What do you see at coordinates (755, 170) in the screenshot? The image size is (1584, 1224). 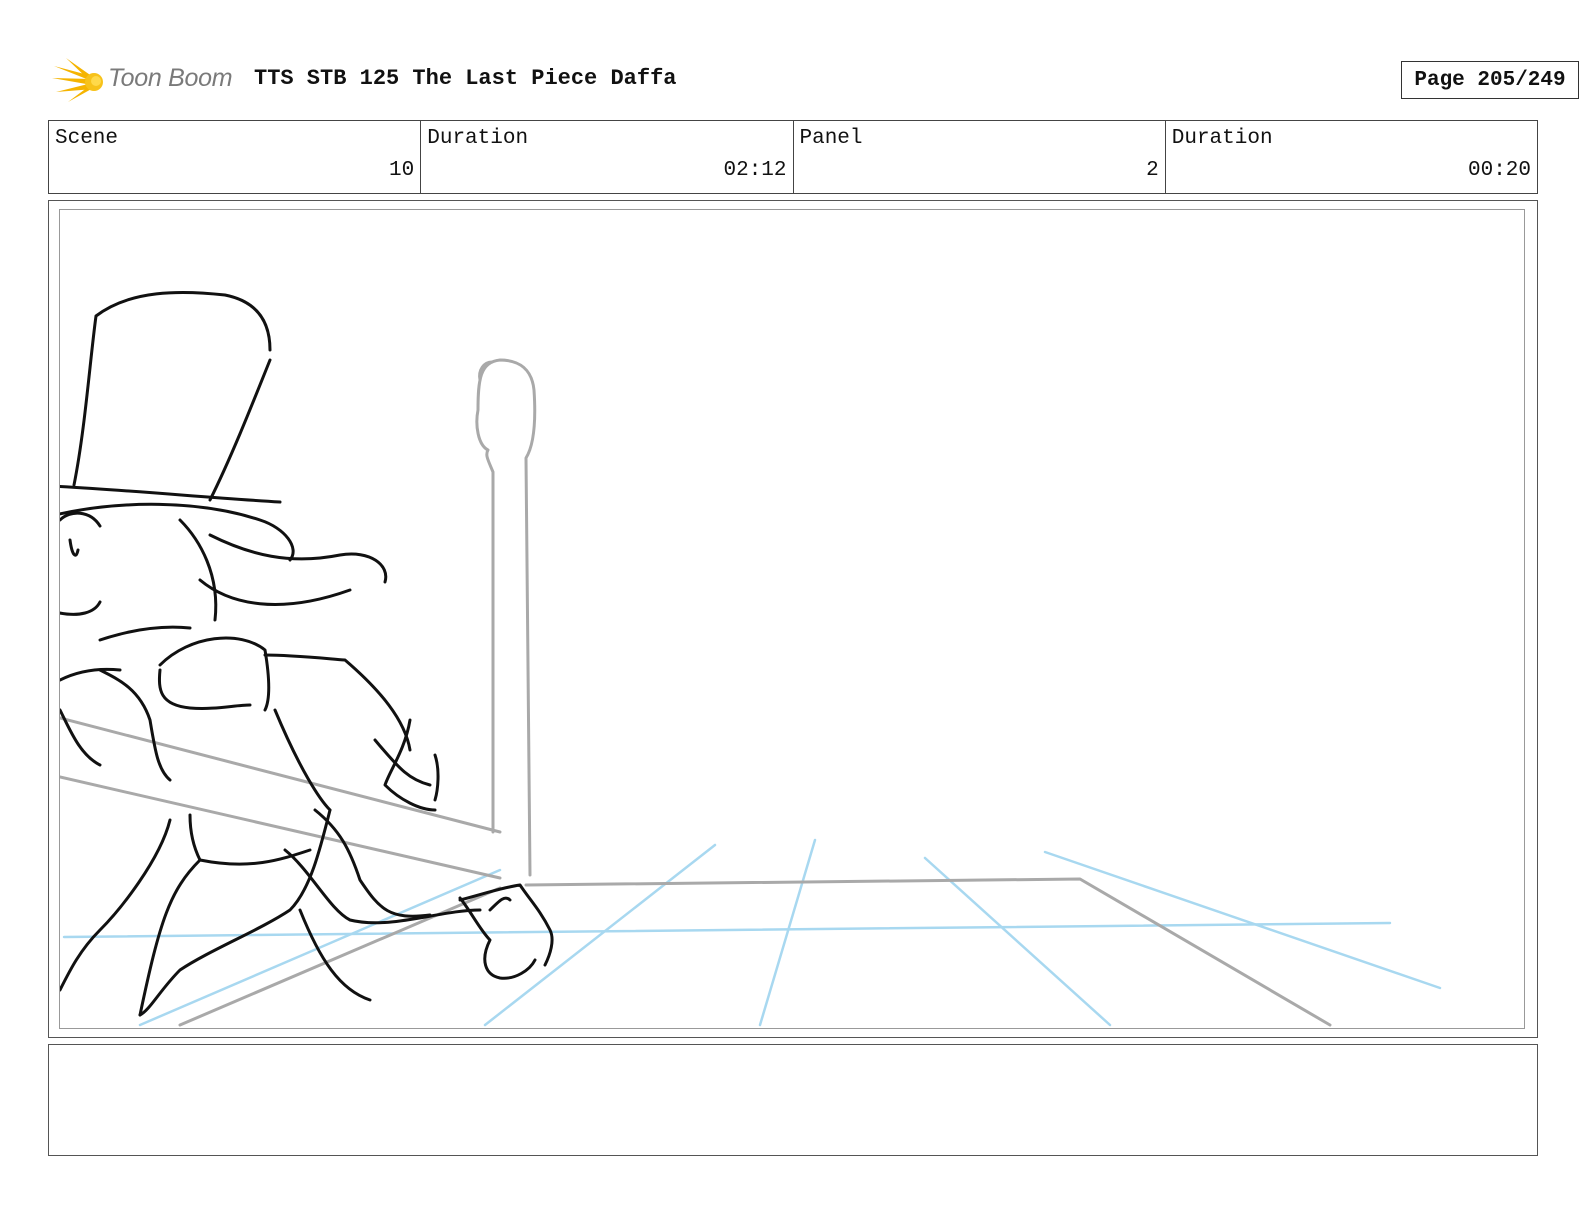 I see `scene-duration-value: 02:12` at bounding box center [755, 170].